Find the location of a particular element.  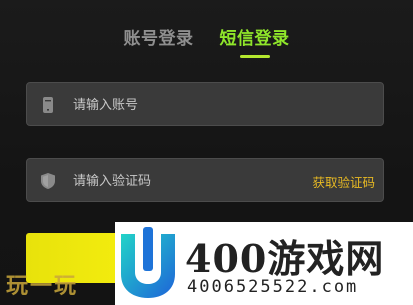

watermark-logo-icon is located at coordinates (148, 262).